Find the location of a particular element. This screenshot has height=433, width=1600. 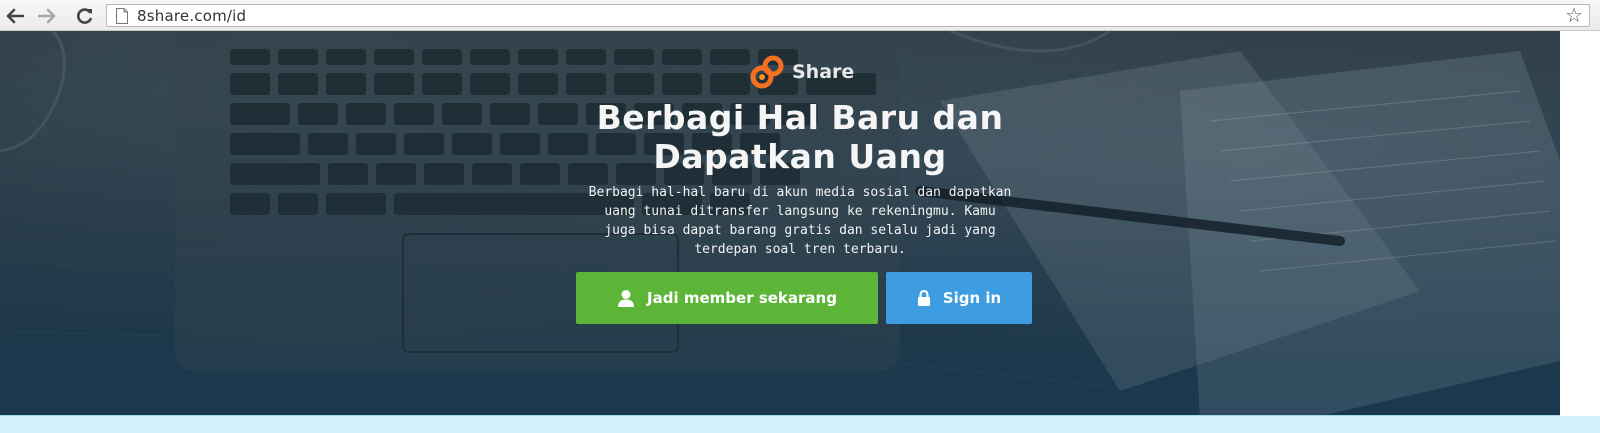

headline-line: Berbagi Hal Baru dan is located at coordinates (800, 117).